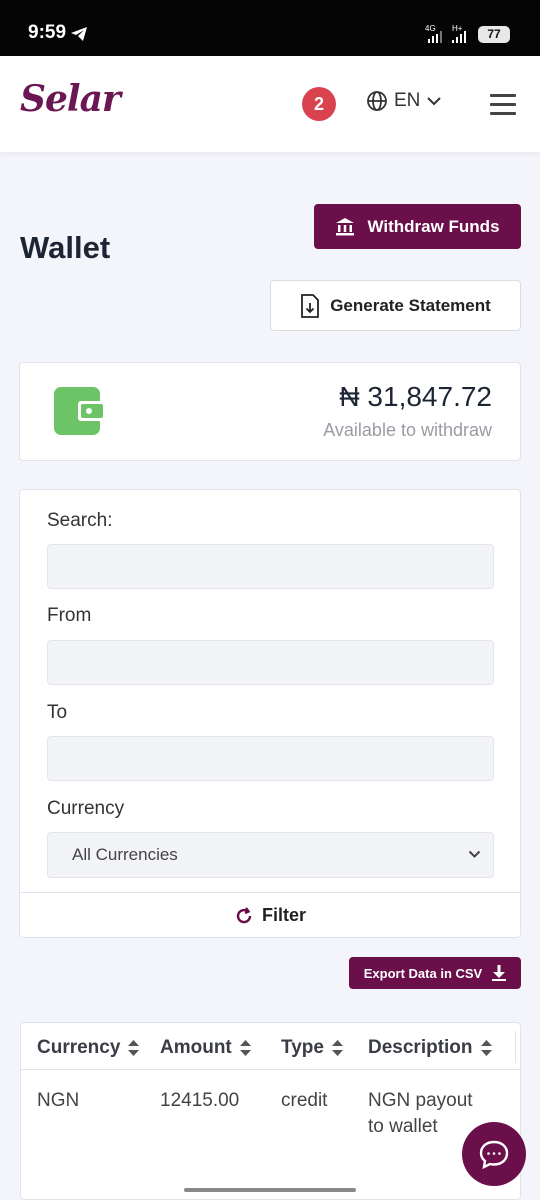 Image resolution: width=540 pixels, height=1200 pixels. Describe the element at coordinates (57, 712) in the screenshot. I see `to-label: To` at that location.